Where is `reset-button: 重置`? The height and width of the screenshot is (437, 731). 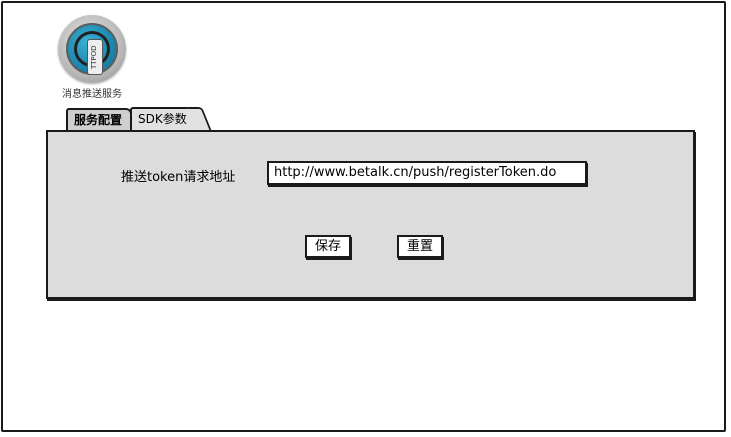
reset-button: 重置 is located at coordinates (420, 246).